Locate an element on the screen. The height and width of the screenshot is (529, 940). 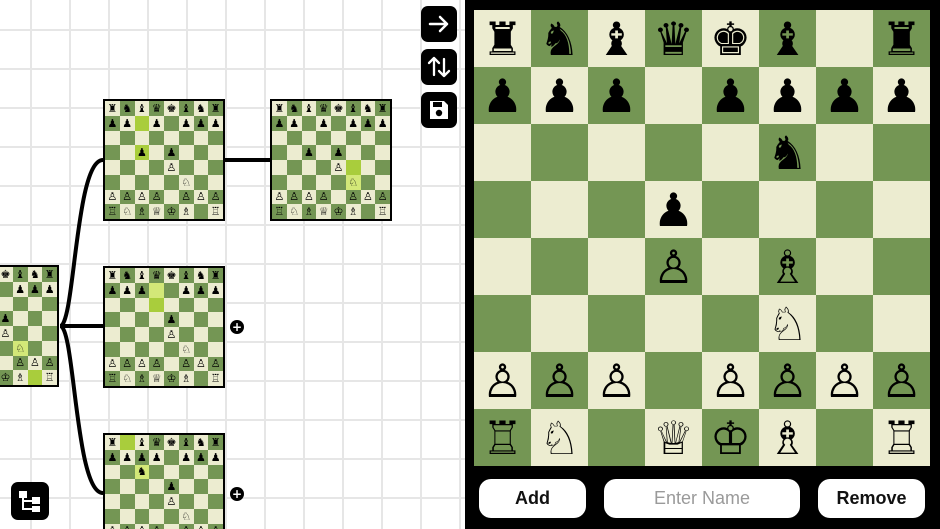
piece-square: ♗ is located at coordinates (353, 211).